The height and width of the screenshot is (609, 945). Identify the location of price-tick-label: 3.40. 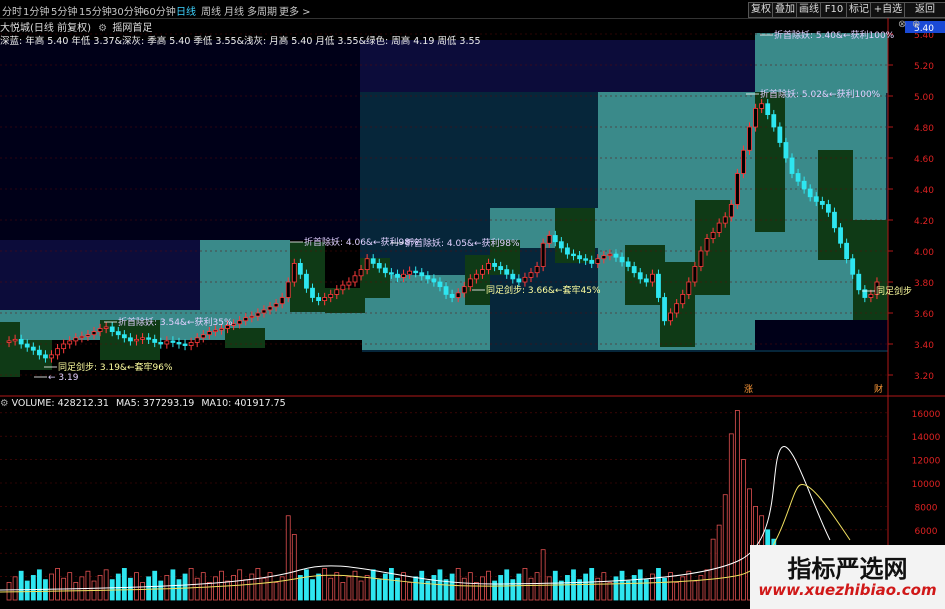
(924, 346).